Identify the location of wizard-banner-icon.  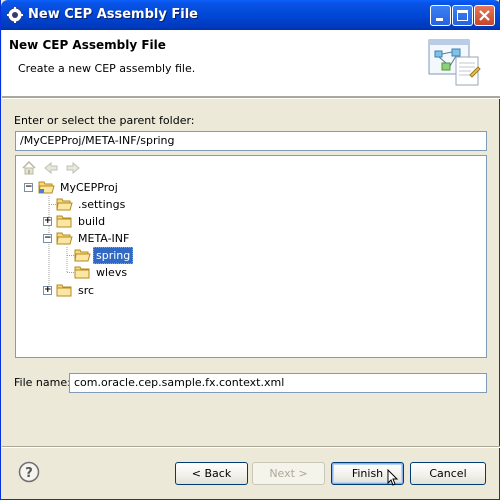
(454, 62).